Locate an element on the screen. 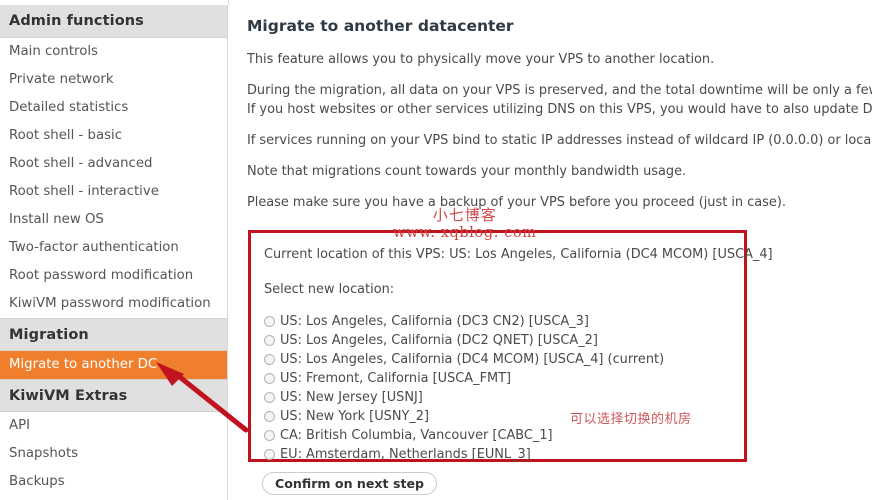 This screenshot has width=872, height=500. sidebar-item-kiwivm-password-modification: KiwiVM password modification is located at coordinates (113, 304).